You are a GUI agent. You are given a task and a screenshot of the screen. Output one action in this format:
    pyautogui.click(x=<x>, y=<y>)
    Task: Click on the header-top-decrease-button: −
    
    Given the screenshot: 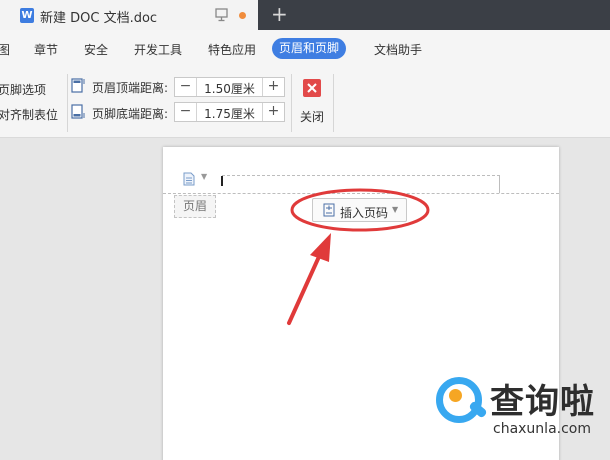 What is the action you would take?
    pyautogui.click(x=186, y=87)
    